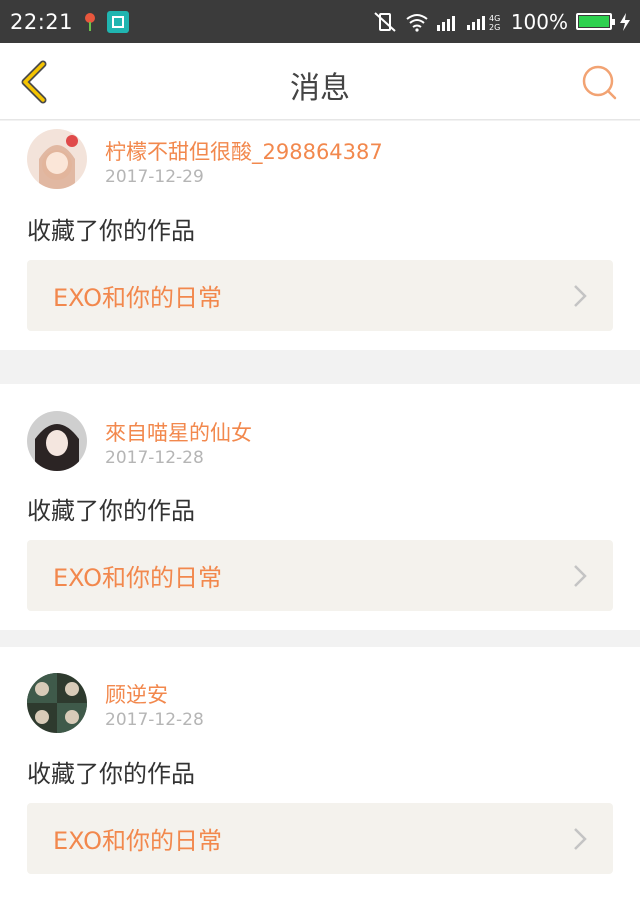  I want to click on signal-4g-icon: 4G 2G, so click(483, 23).